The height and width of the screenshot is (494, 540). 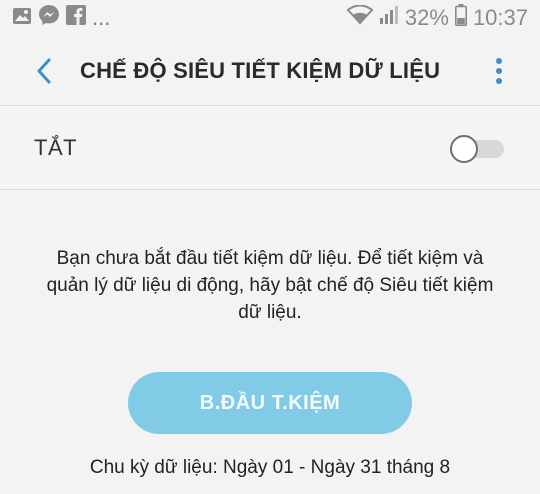 I want to click on more-options-button, so click(x=499, y=71).